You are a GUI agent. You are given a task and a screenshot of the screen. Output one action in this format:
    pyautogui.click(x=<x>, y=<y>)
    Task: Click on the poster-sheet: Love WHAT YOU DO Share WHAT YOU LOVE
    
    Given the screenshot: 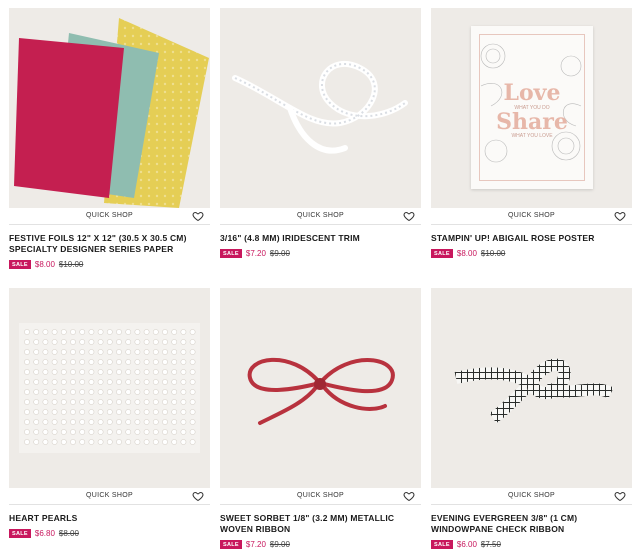 What is the action you would take?
    pyautogui.click(x=532, y=107)
    